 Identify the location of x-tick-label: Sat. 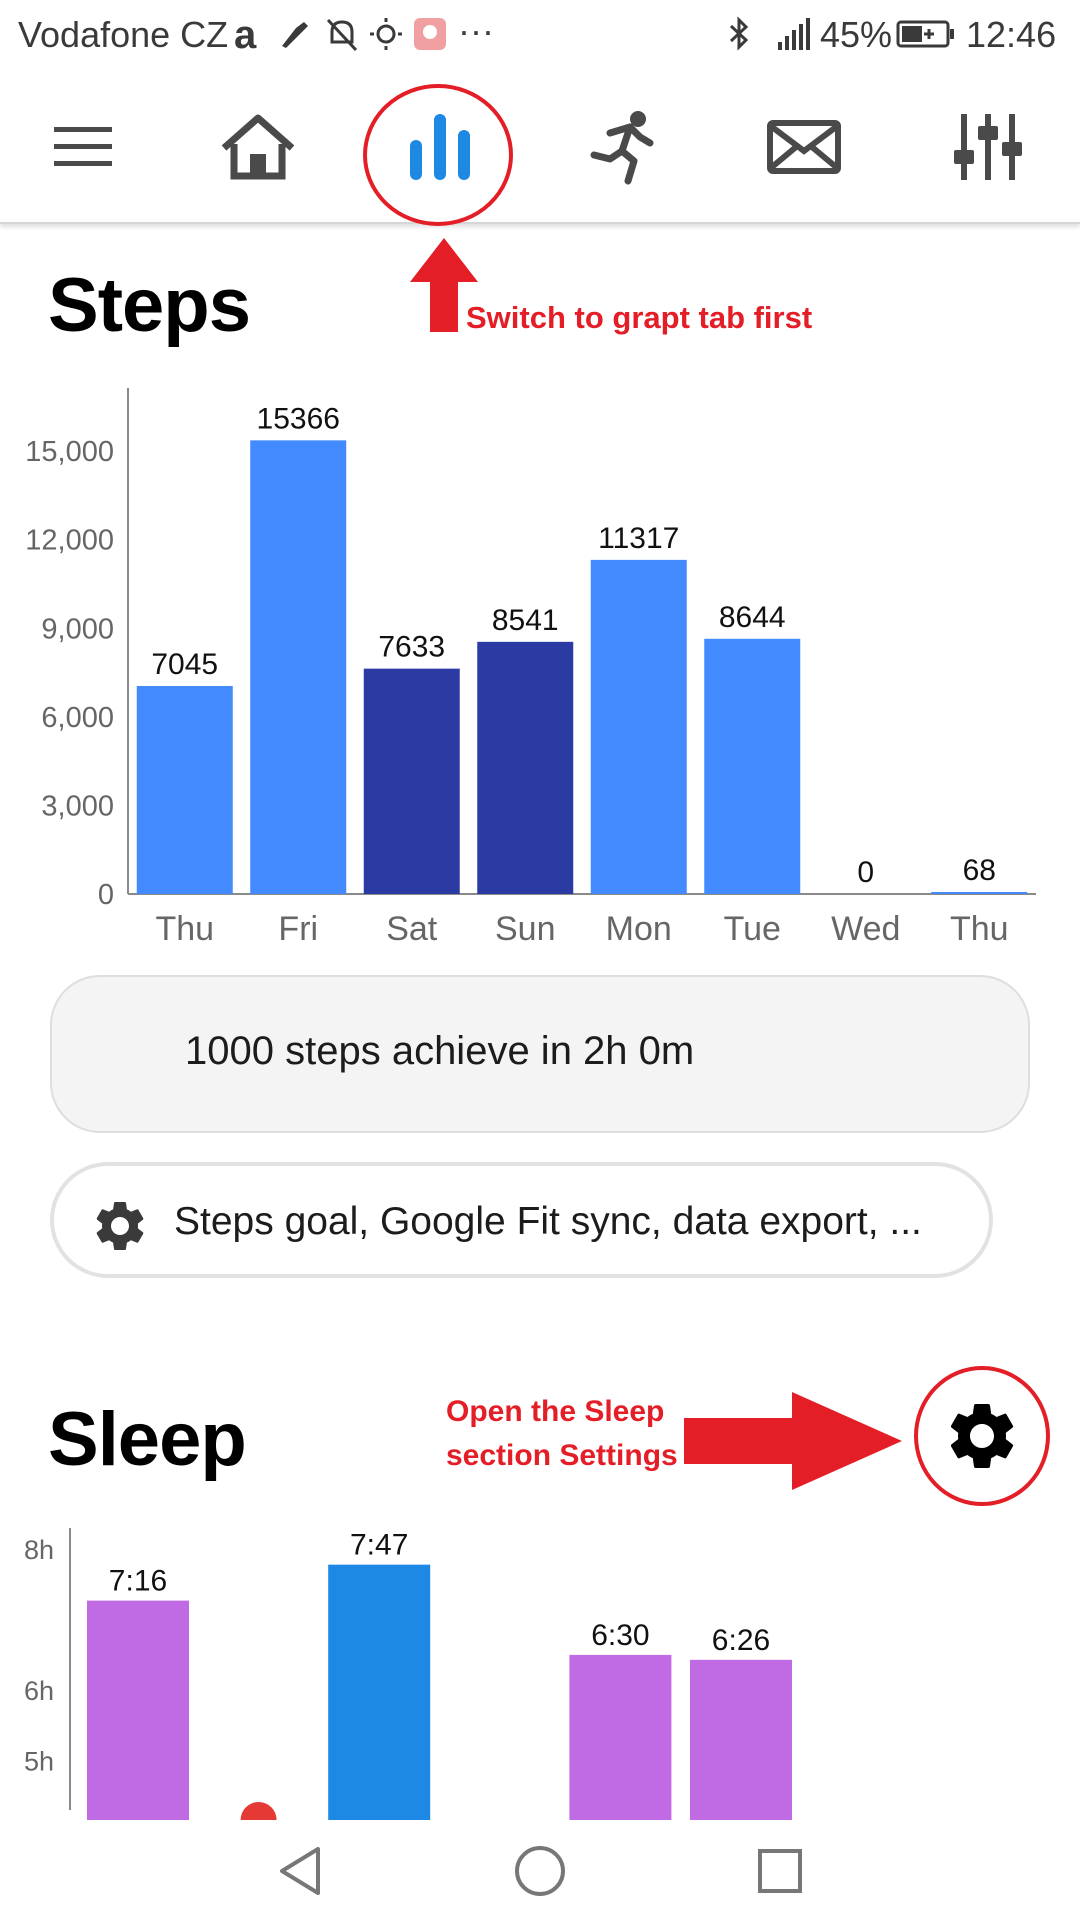
(412, 929).